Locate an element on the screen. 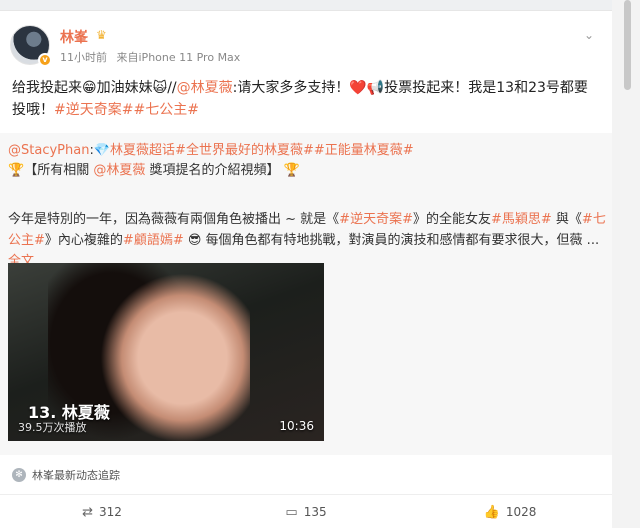 This screenshot has height=528, width=640. supertopic-link: 林夏薇超话 is located at coordinates (142, 150).